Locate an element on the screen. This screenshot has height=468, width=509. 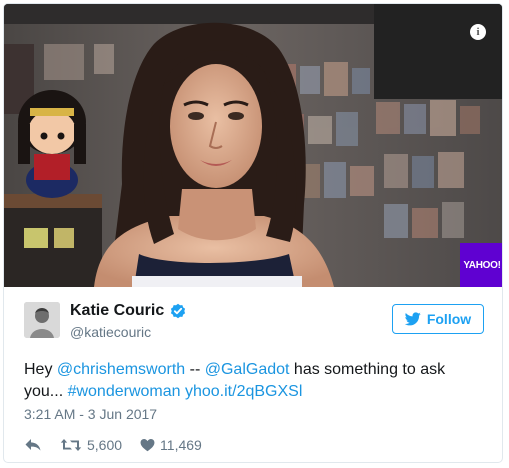
reply-icon is located at coordinates (33, 445).